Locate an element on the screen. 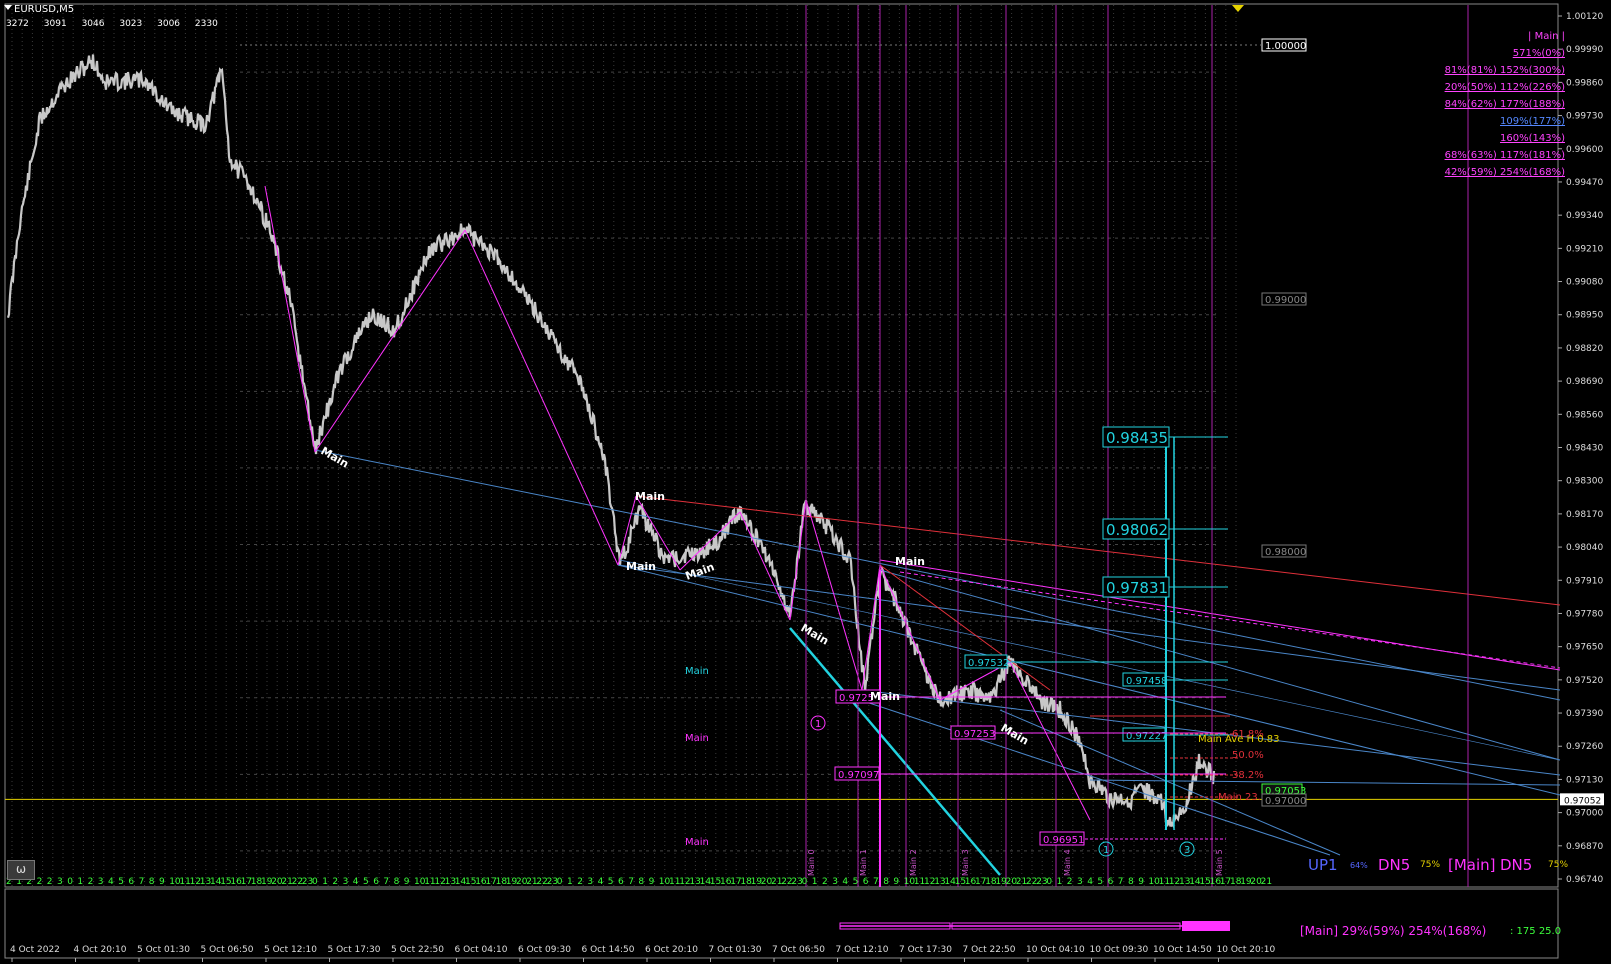 The width and height of the screenshot is (1611, 964). time-label: 5 Oct 22:50 is located at coordinates (417, 950).